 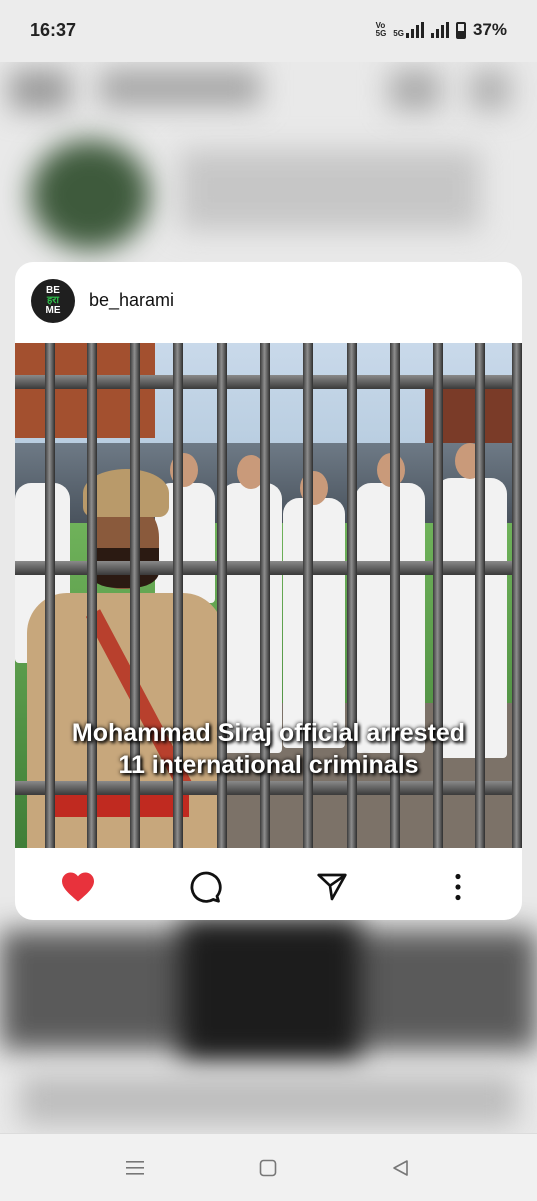 I want to click on post-header: BE हरा ME be_harami, so click(x=268, y=302).